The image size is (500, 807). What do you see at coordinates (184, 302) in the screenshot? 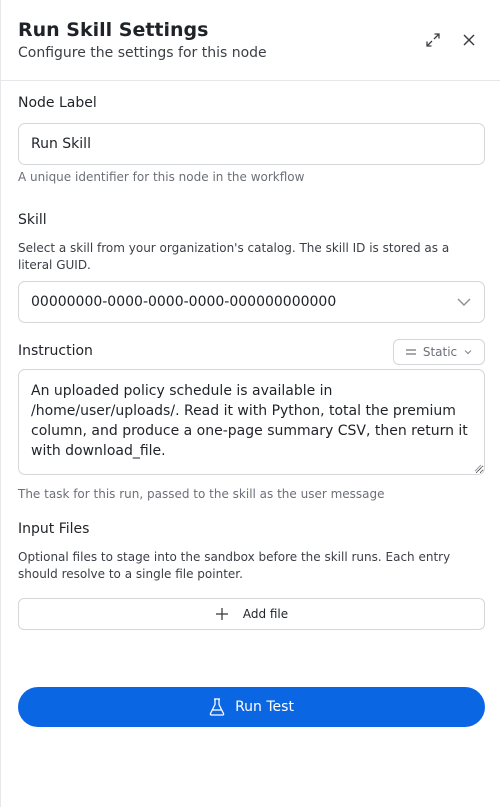
I see `skill-select-value: 00000000-0000-0000-0000-000000000000` at bounding box center [184, 302].